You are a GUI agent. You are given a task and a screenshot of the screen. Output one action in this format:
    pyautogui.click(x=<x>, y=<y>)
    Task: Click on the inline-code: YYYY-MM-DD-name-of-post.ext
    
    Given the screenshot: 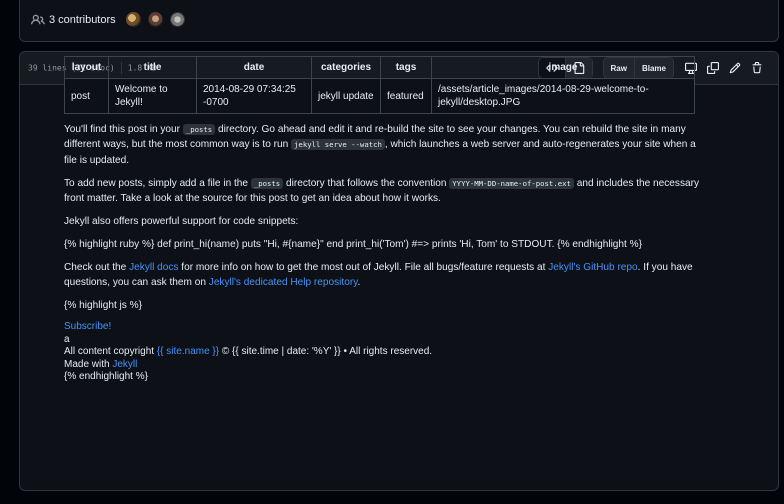 What is the action you would take?
    pyautogui.click(x=511, y=183)
    